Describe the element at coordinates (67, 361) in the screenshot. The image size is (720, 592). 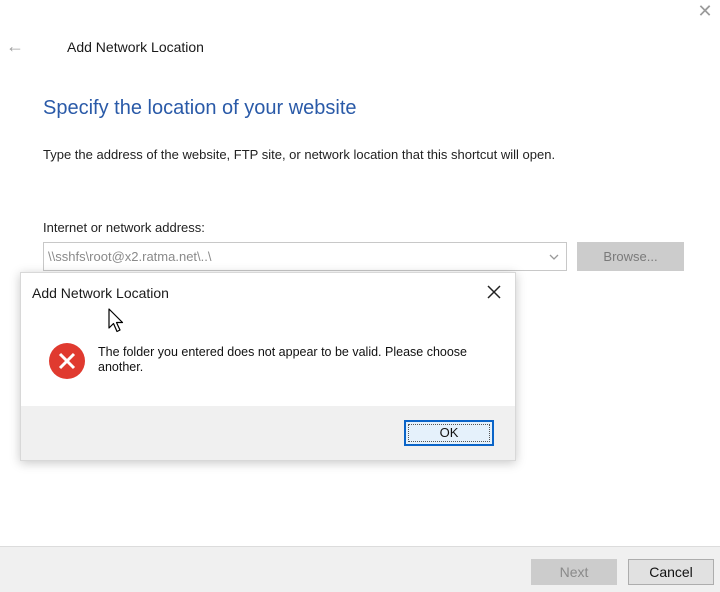
I see `error-icon` at that location.